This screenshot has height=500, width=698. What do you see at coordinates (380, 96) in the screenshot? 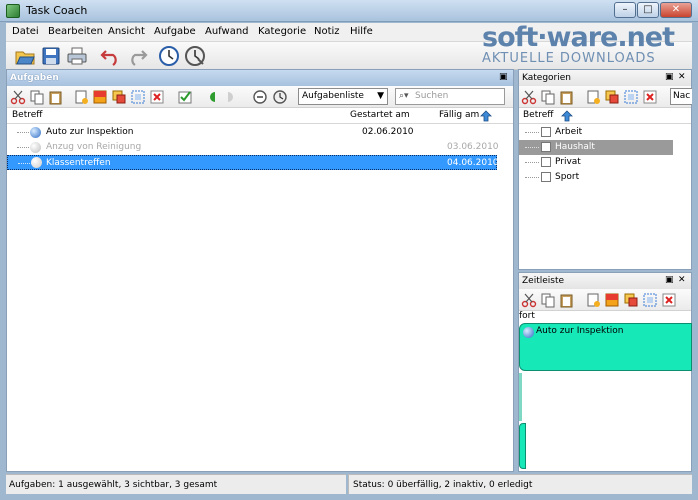
I see `chevron-down-icon: ▼` at bounding box center [380, 96].